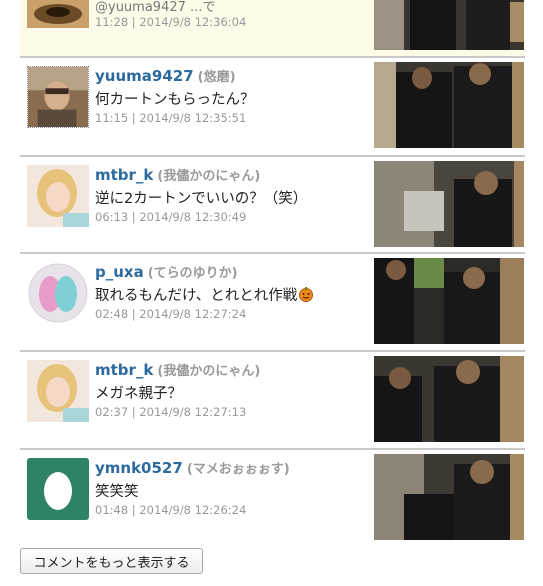  I want to click on comment-timestamp: 02:37 | 2014/9/8 12:27:13, so click(171, 412).